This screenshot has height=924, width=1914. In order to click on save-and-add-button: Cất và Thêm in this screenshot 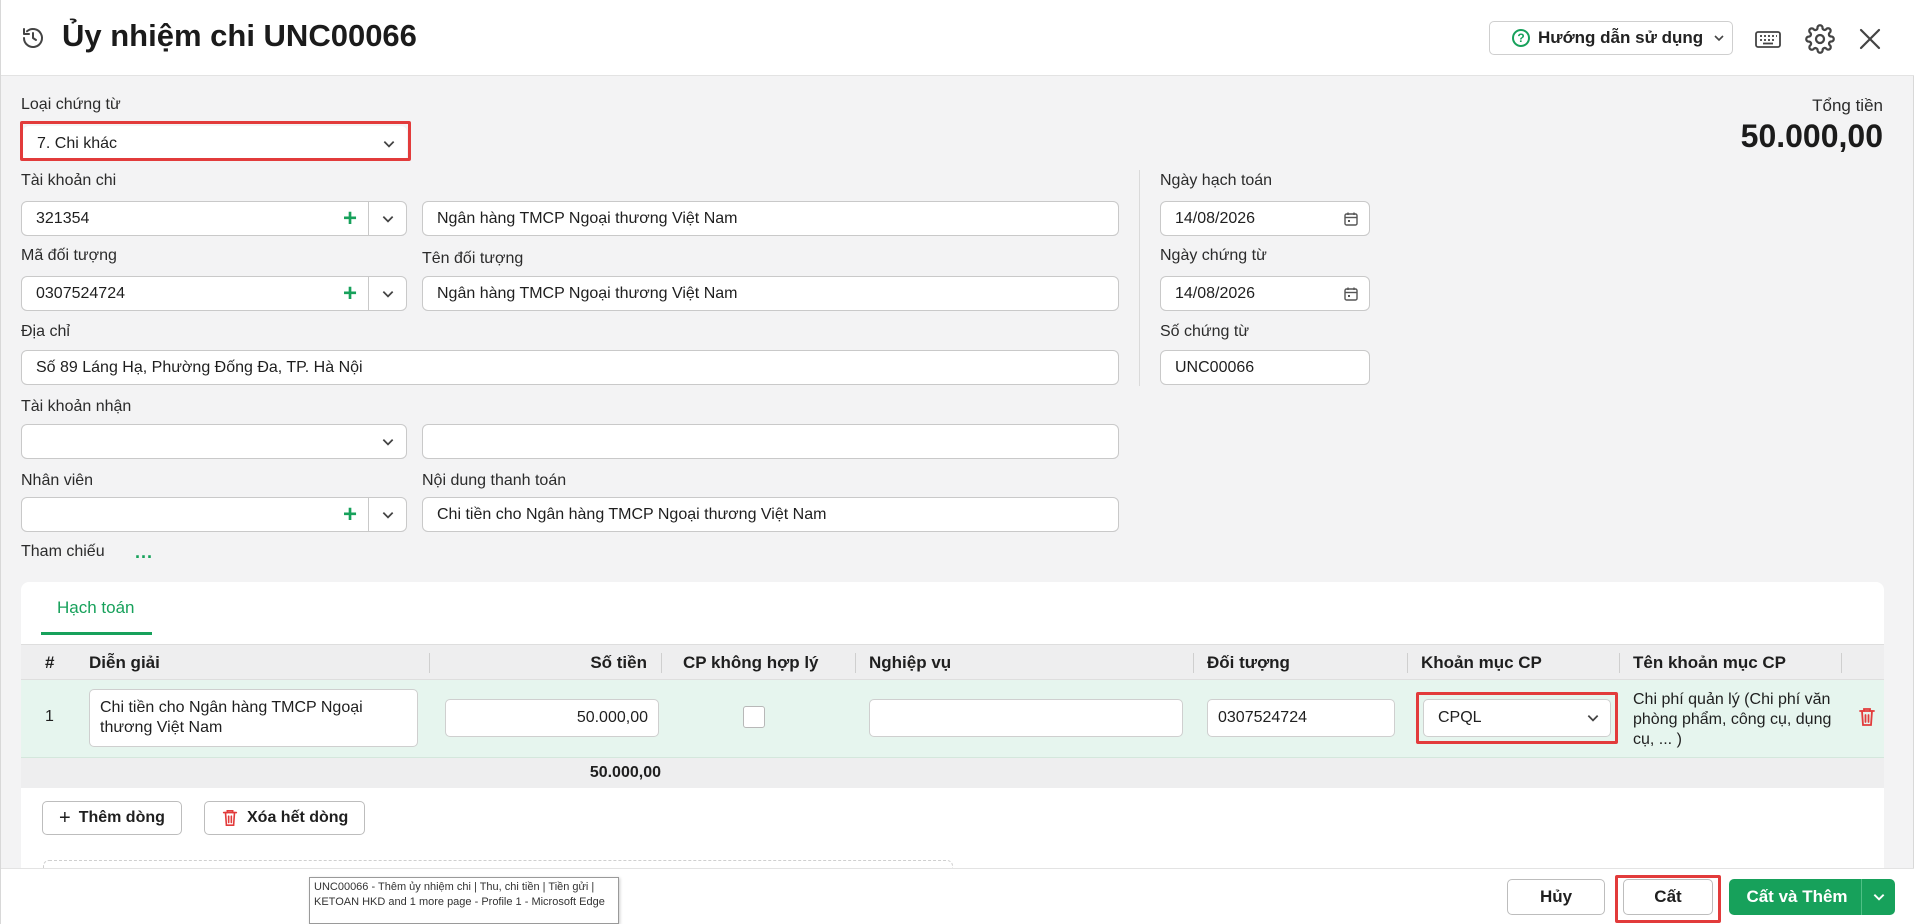, I will do `click(1812, 897)`.